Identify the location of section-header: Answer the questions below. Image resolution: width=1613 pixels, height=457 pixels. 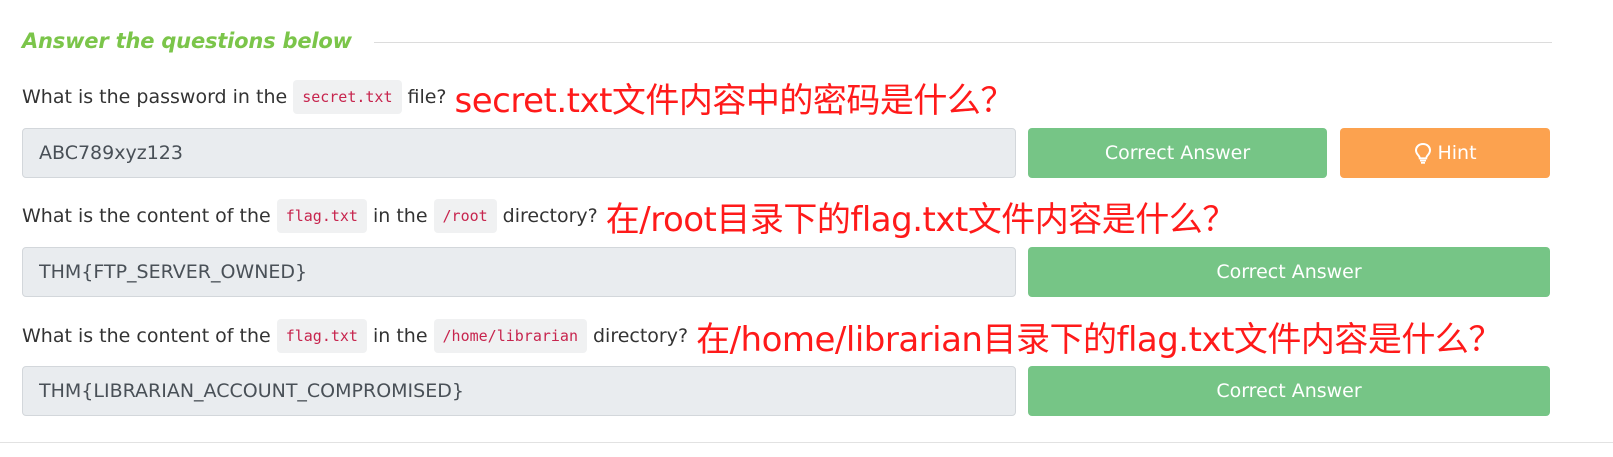
(787, 41).